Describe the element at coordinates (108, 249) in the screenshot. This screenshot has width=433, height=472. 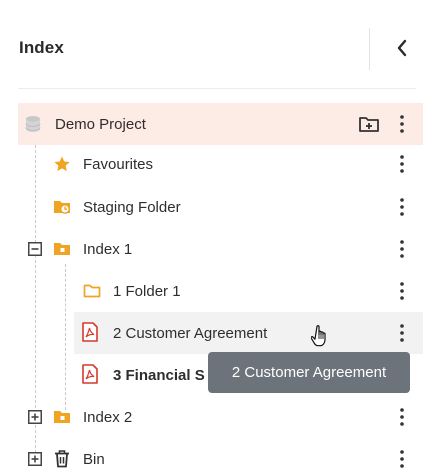
I see `tree-item-label: Index 1` at that location.